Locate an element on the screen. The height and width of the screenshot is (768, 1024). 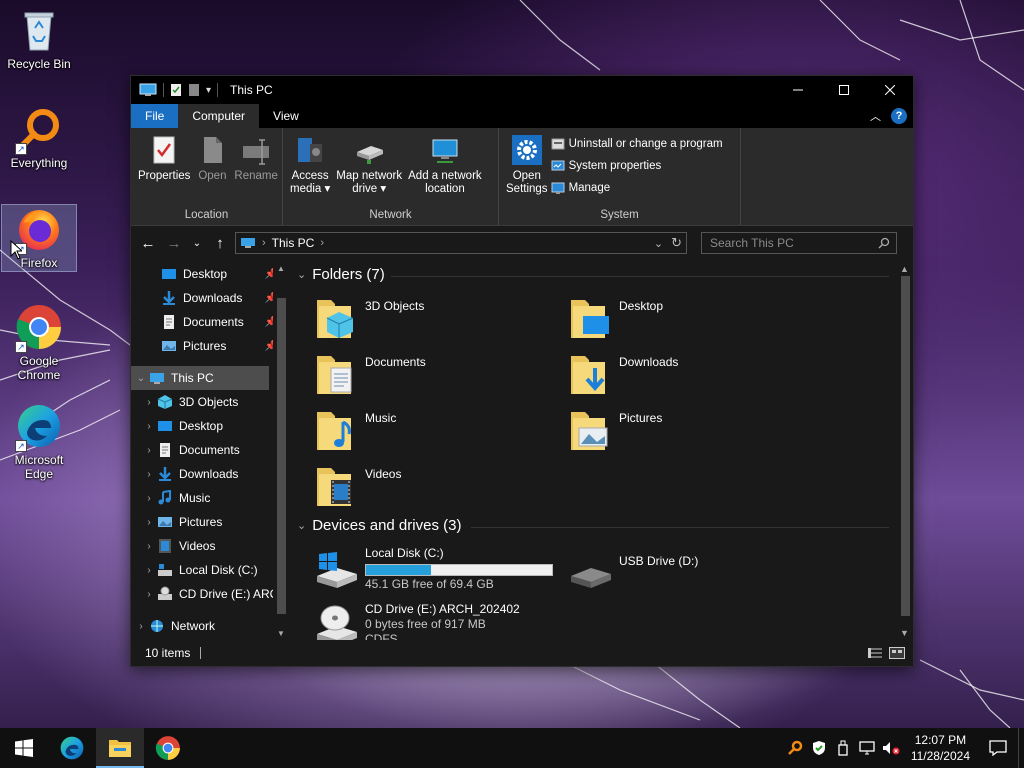
show-desktop-button is located at coordinates (1021, 748).